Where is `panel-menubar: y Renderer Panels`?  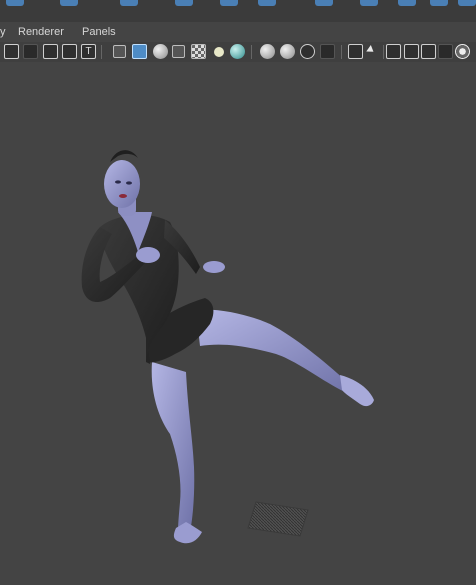 panel-menubar: y Renderer Panels is located at coordinates (238, 32).